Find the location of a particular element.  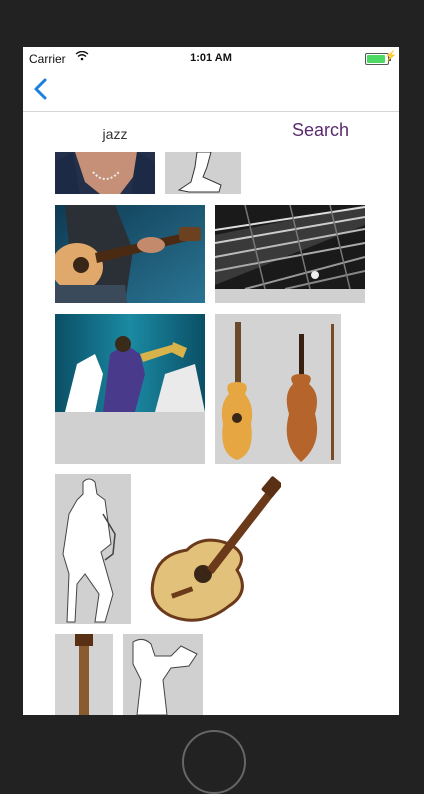

result-guitar-player is located at coordinates (130, 254).